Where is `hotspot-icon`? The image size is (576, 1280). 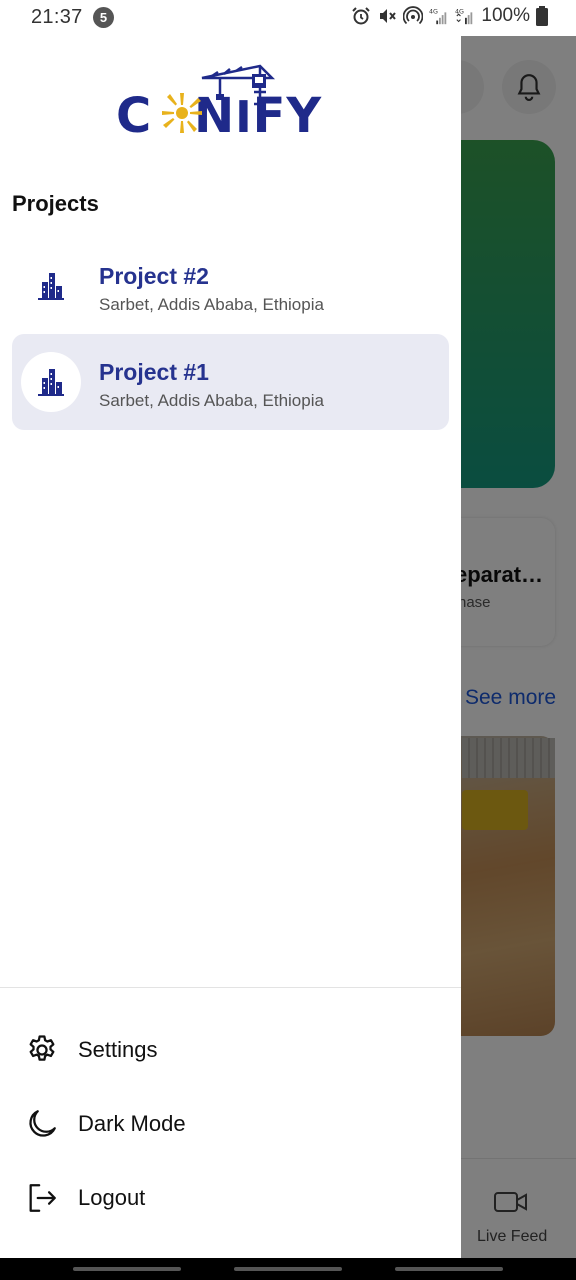 hotspot-icon is located at coordinates (413, 15).